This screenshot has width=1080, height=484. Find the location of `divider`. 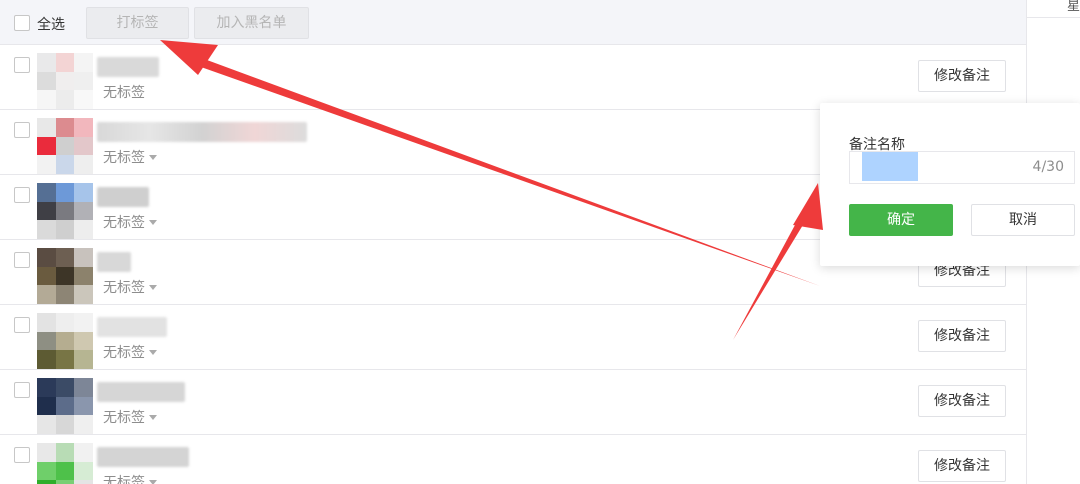

divider is located at coordinates (1053, 17).